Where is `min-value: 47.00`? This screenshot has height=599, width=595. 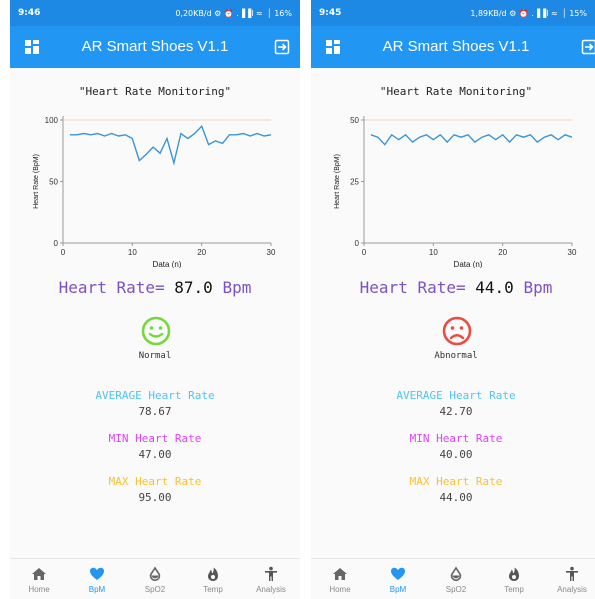 min-value: 47.00 is located at coordinates (155, 454).